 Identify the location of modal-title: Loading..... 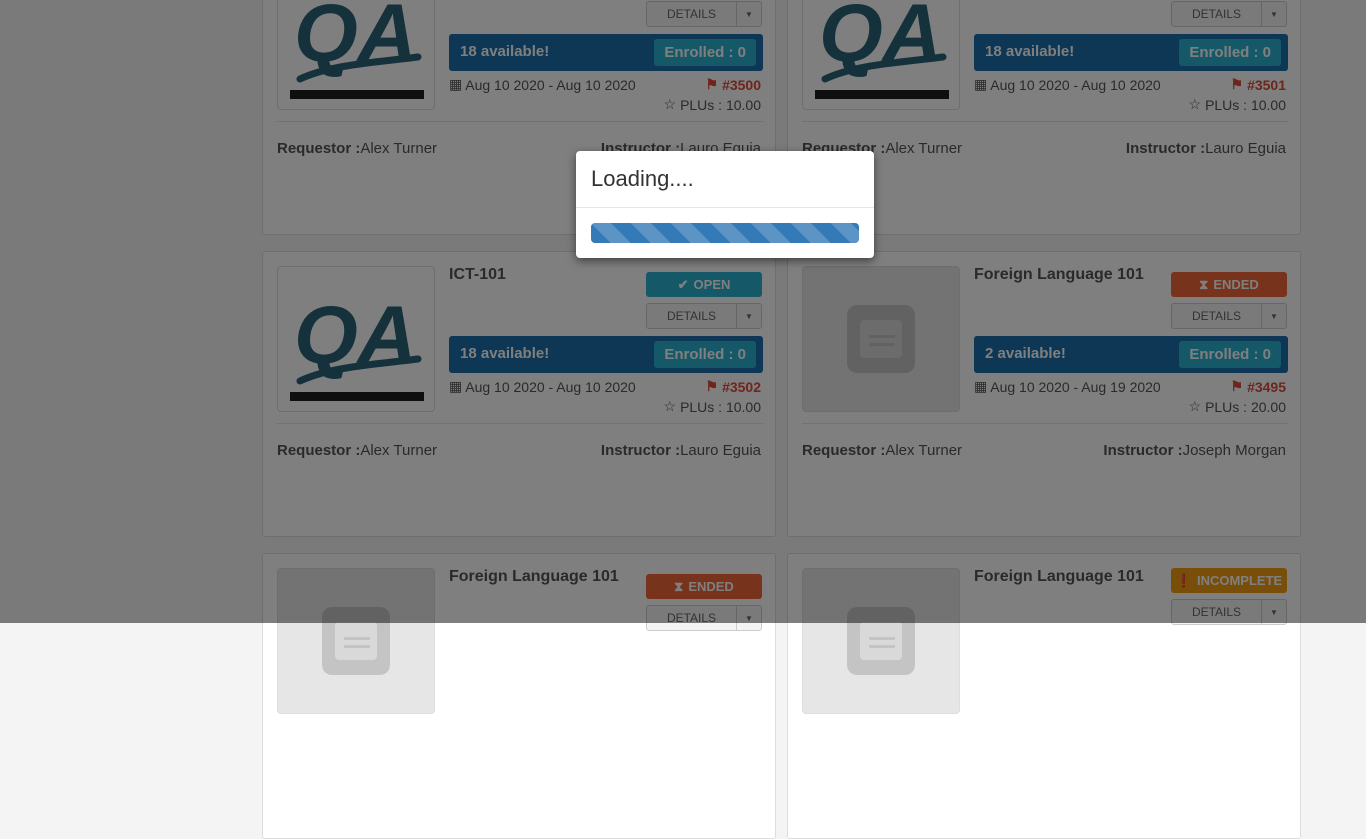
(642, 178).